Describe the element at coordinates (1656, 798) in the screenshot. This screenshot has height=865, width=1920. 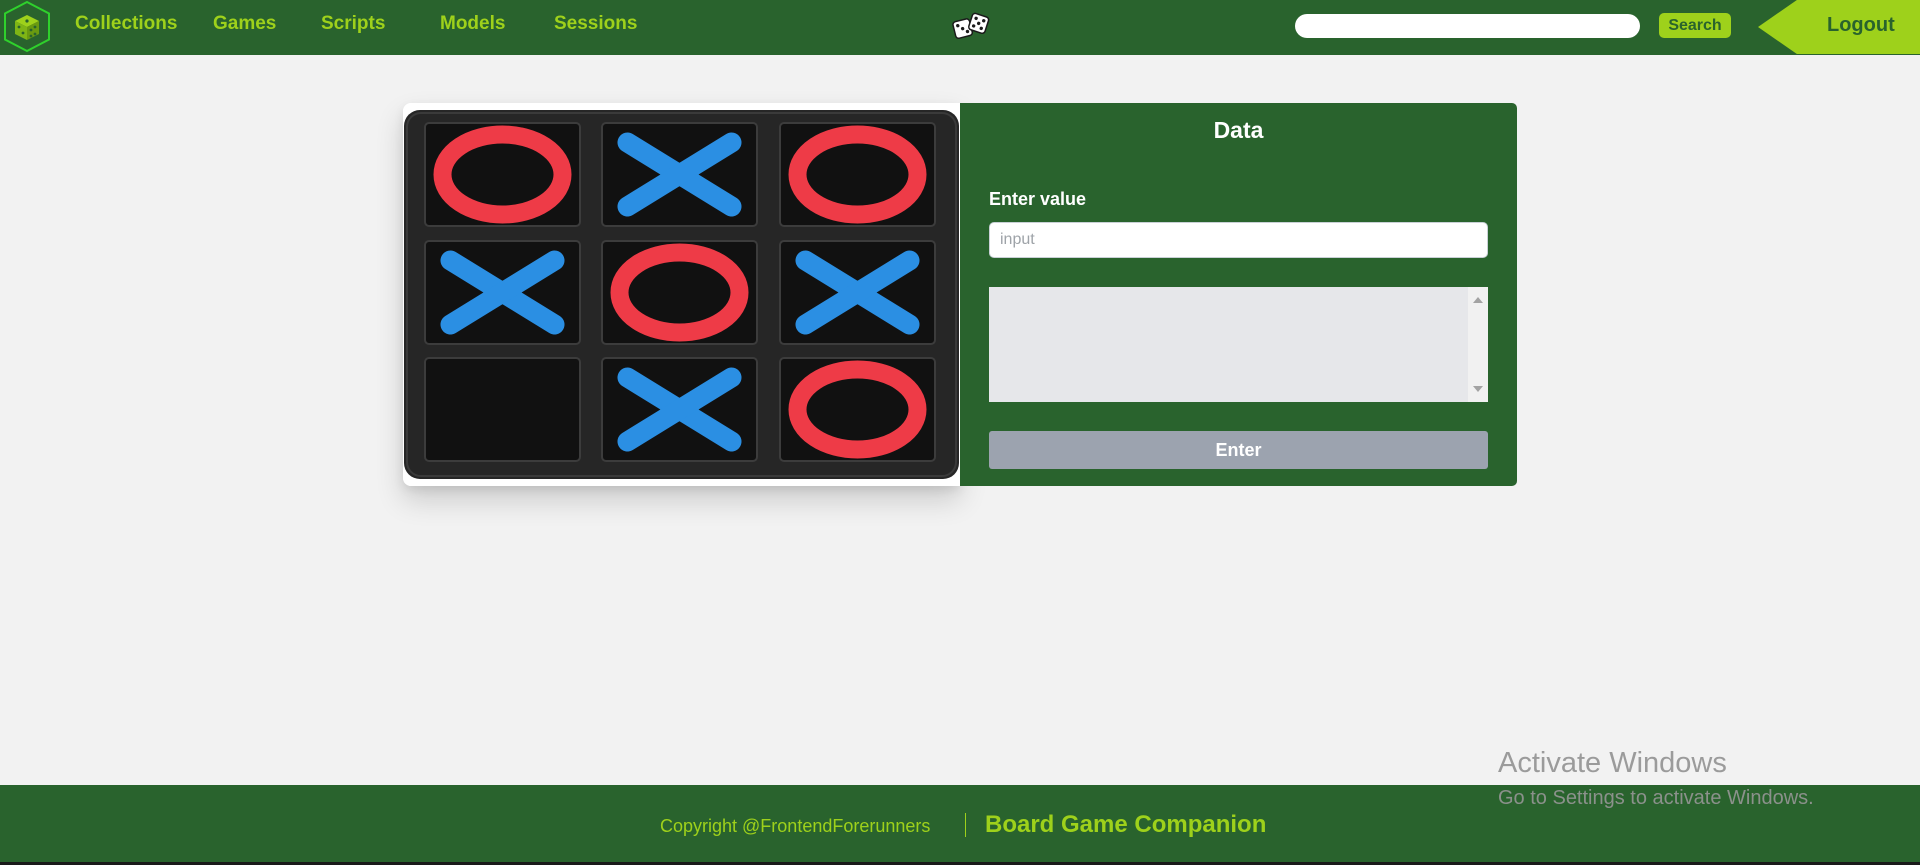
I see `activate-windows-subtitle: Go to Settings to activate Windows.` at that location.